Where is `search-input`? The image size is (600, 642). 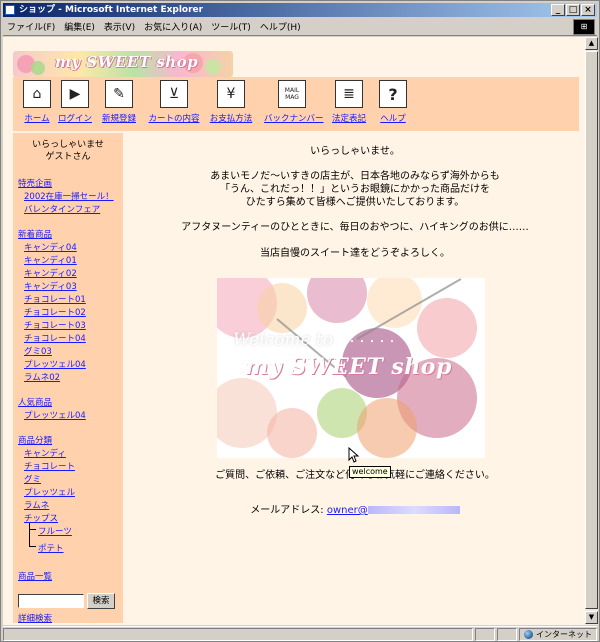
search-input is located at coordinates (51, 601).